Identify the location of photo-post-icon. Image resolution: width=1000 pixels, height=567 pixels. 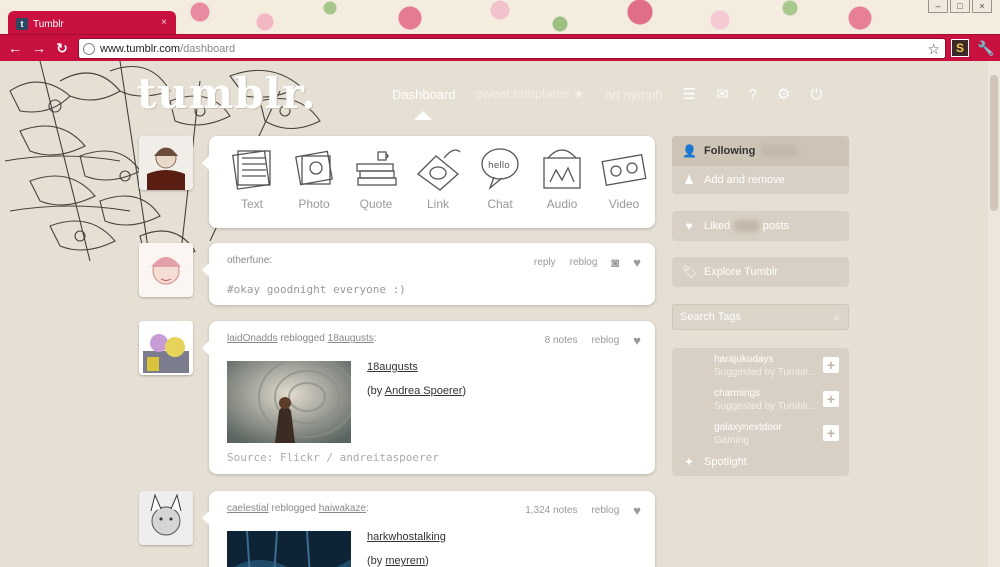
(314, 168).